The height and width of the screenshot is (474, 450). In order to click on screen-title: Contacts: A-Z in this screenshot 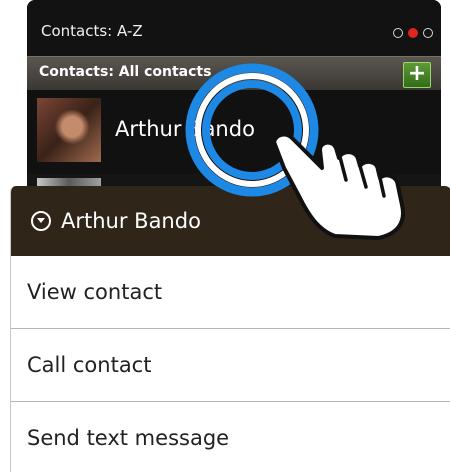, I will do `click(92, 31)`.